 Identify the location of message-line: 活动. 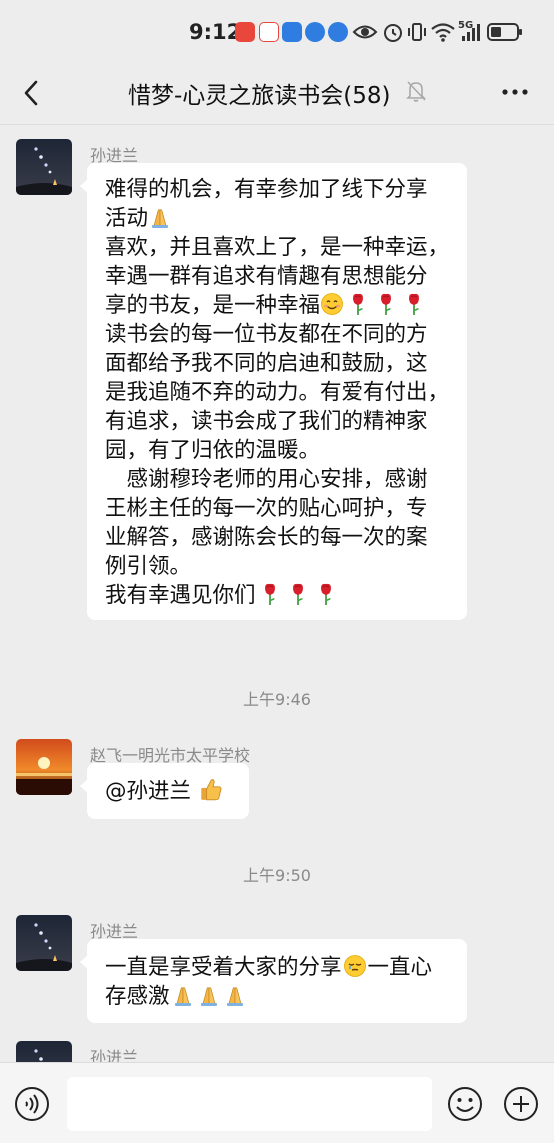
(127, 218).